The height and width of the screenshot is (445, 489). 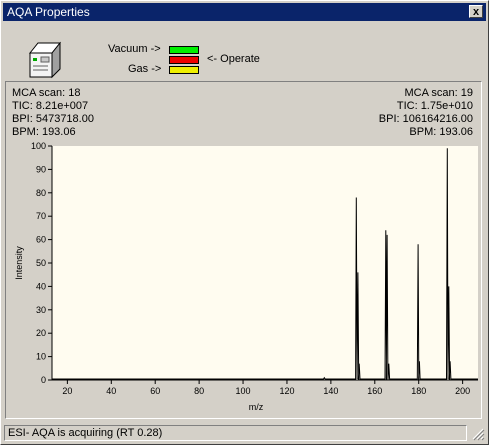 What do you see at coordinates (256, 407) in the screenshot?
I see `x-axis-label: m/z` at bounding box center [256, 407].